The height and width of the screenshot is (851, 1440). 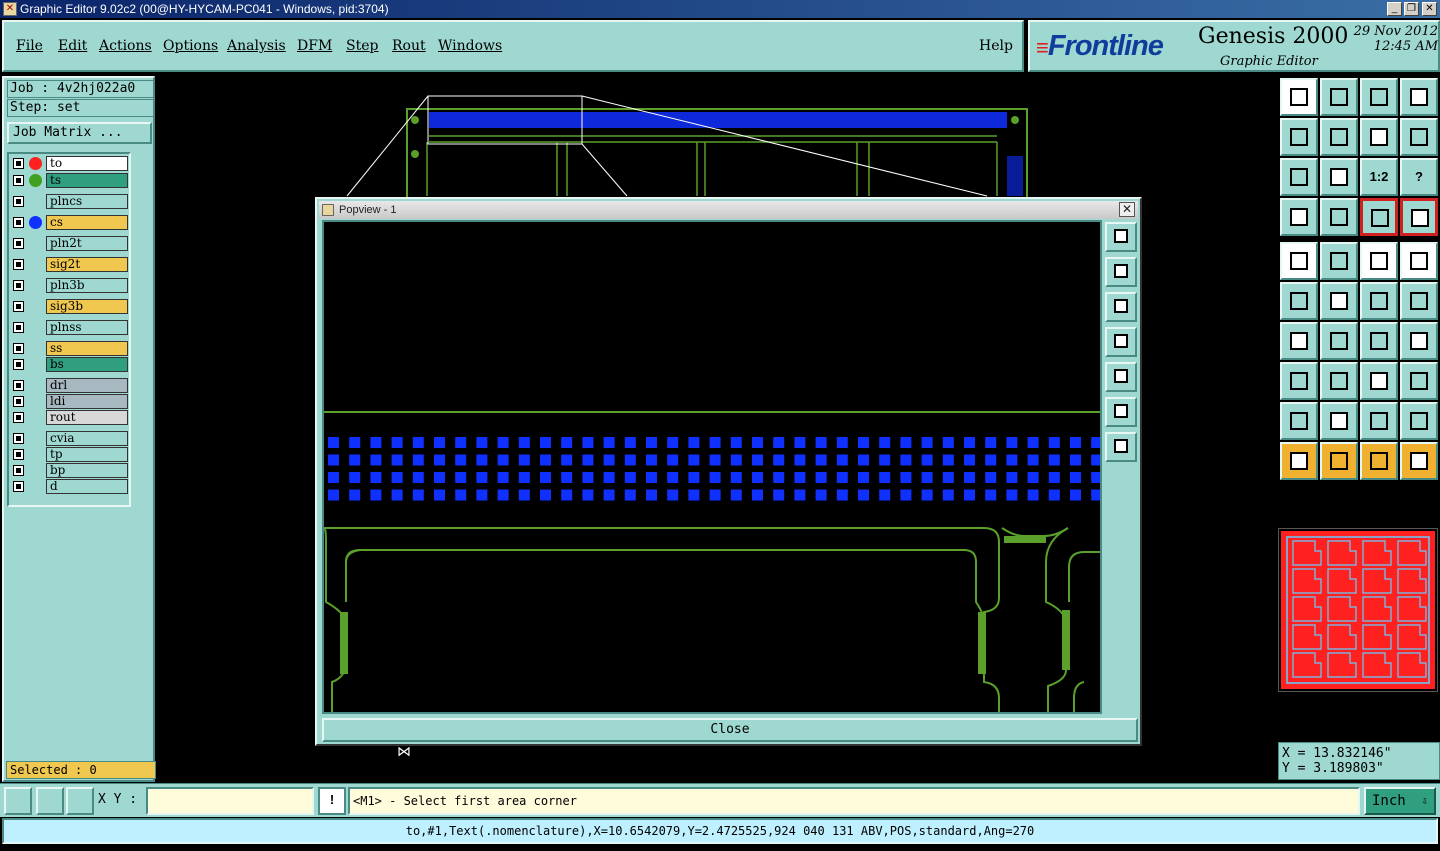 I want to click on popview-pan-down-button, so click(x=1121, y=307).